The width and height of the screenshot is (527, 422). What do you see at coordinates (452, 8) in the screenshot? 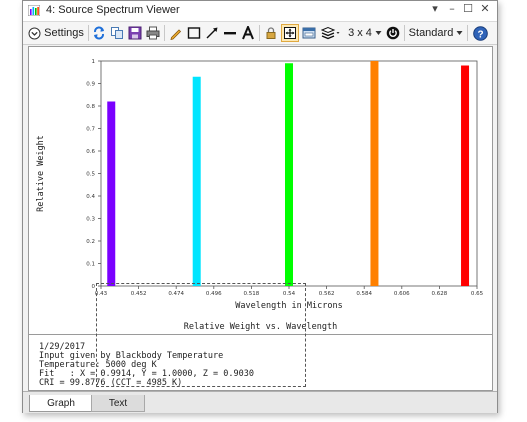
I see `minimize-button: –` at bounding box center [452, 8].